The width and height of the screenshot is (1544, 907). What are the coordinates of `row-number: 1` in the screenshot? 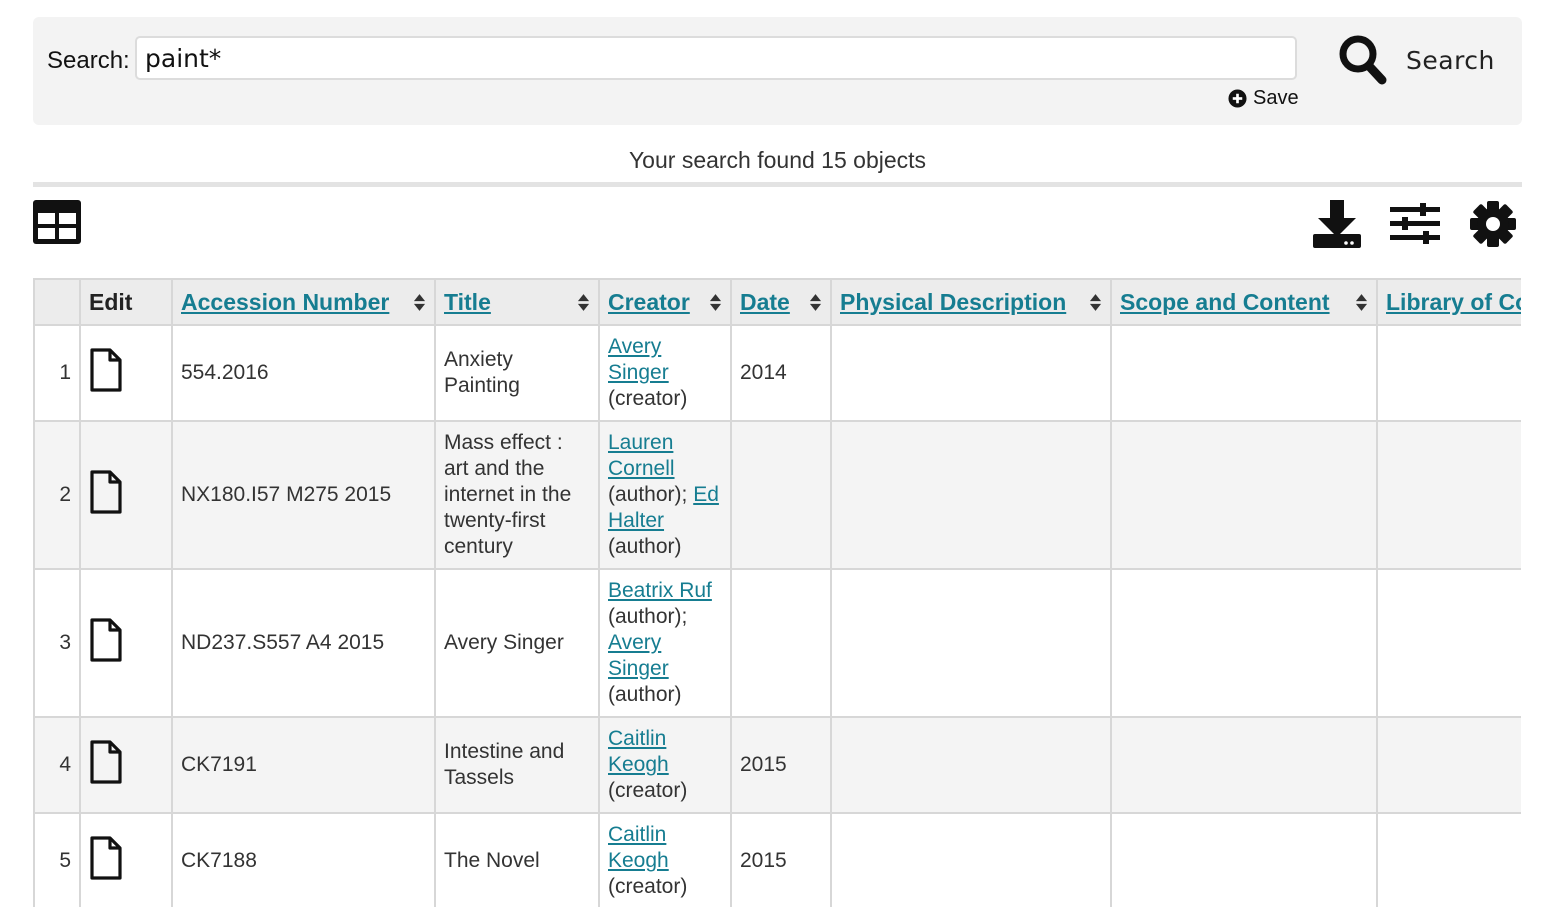 It's located at (57, 373).